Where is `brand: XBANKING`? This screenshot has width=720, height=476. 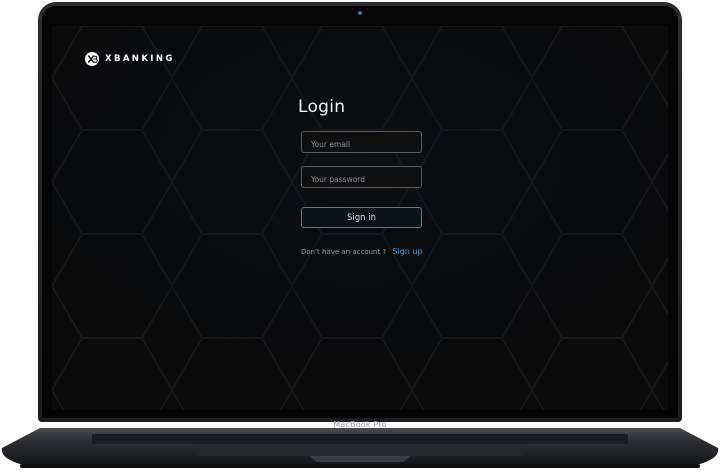
brand: XBANKING is located at coordinates (130, 59).